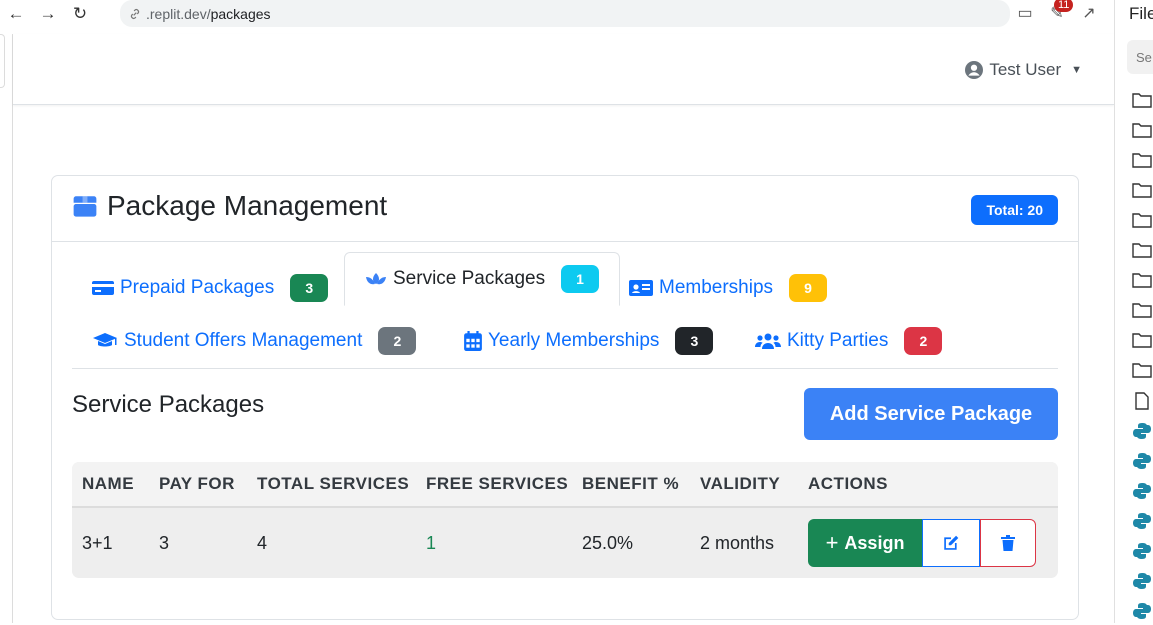  Describe the element at coordinates (574, 340) in the screenshot. I see `tab-label: Yearly Memberships` at that location.